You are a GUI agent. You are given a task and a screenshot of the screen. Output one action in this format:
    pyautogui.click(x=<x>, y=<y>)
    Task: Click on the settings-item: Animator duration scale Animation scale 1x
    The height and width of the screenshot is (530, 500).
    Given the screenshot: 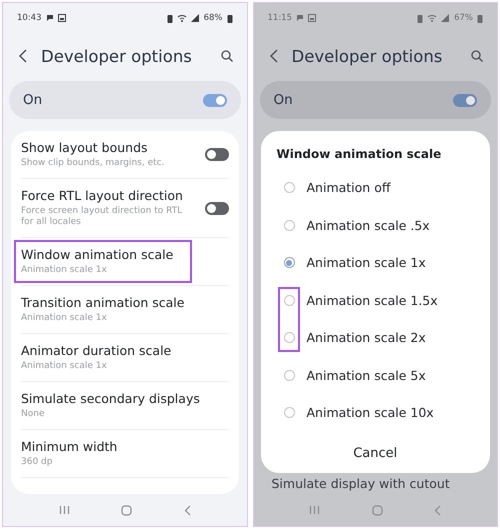 What is the action you would take?
    pyautogui.click(x=124, y=358)
    